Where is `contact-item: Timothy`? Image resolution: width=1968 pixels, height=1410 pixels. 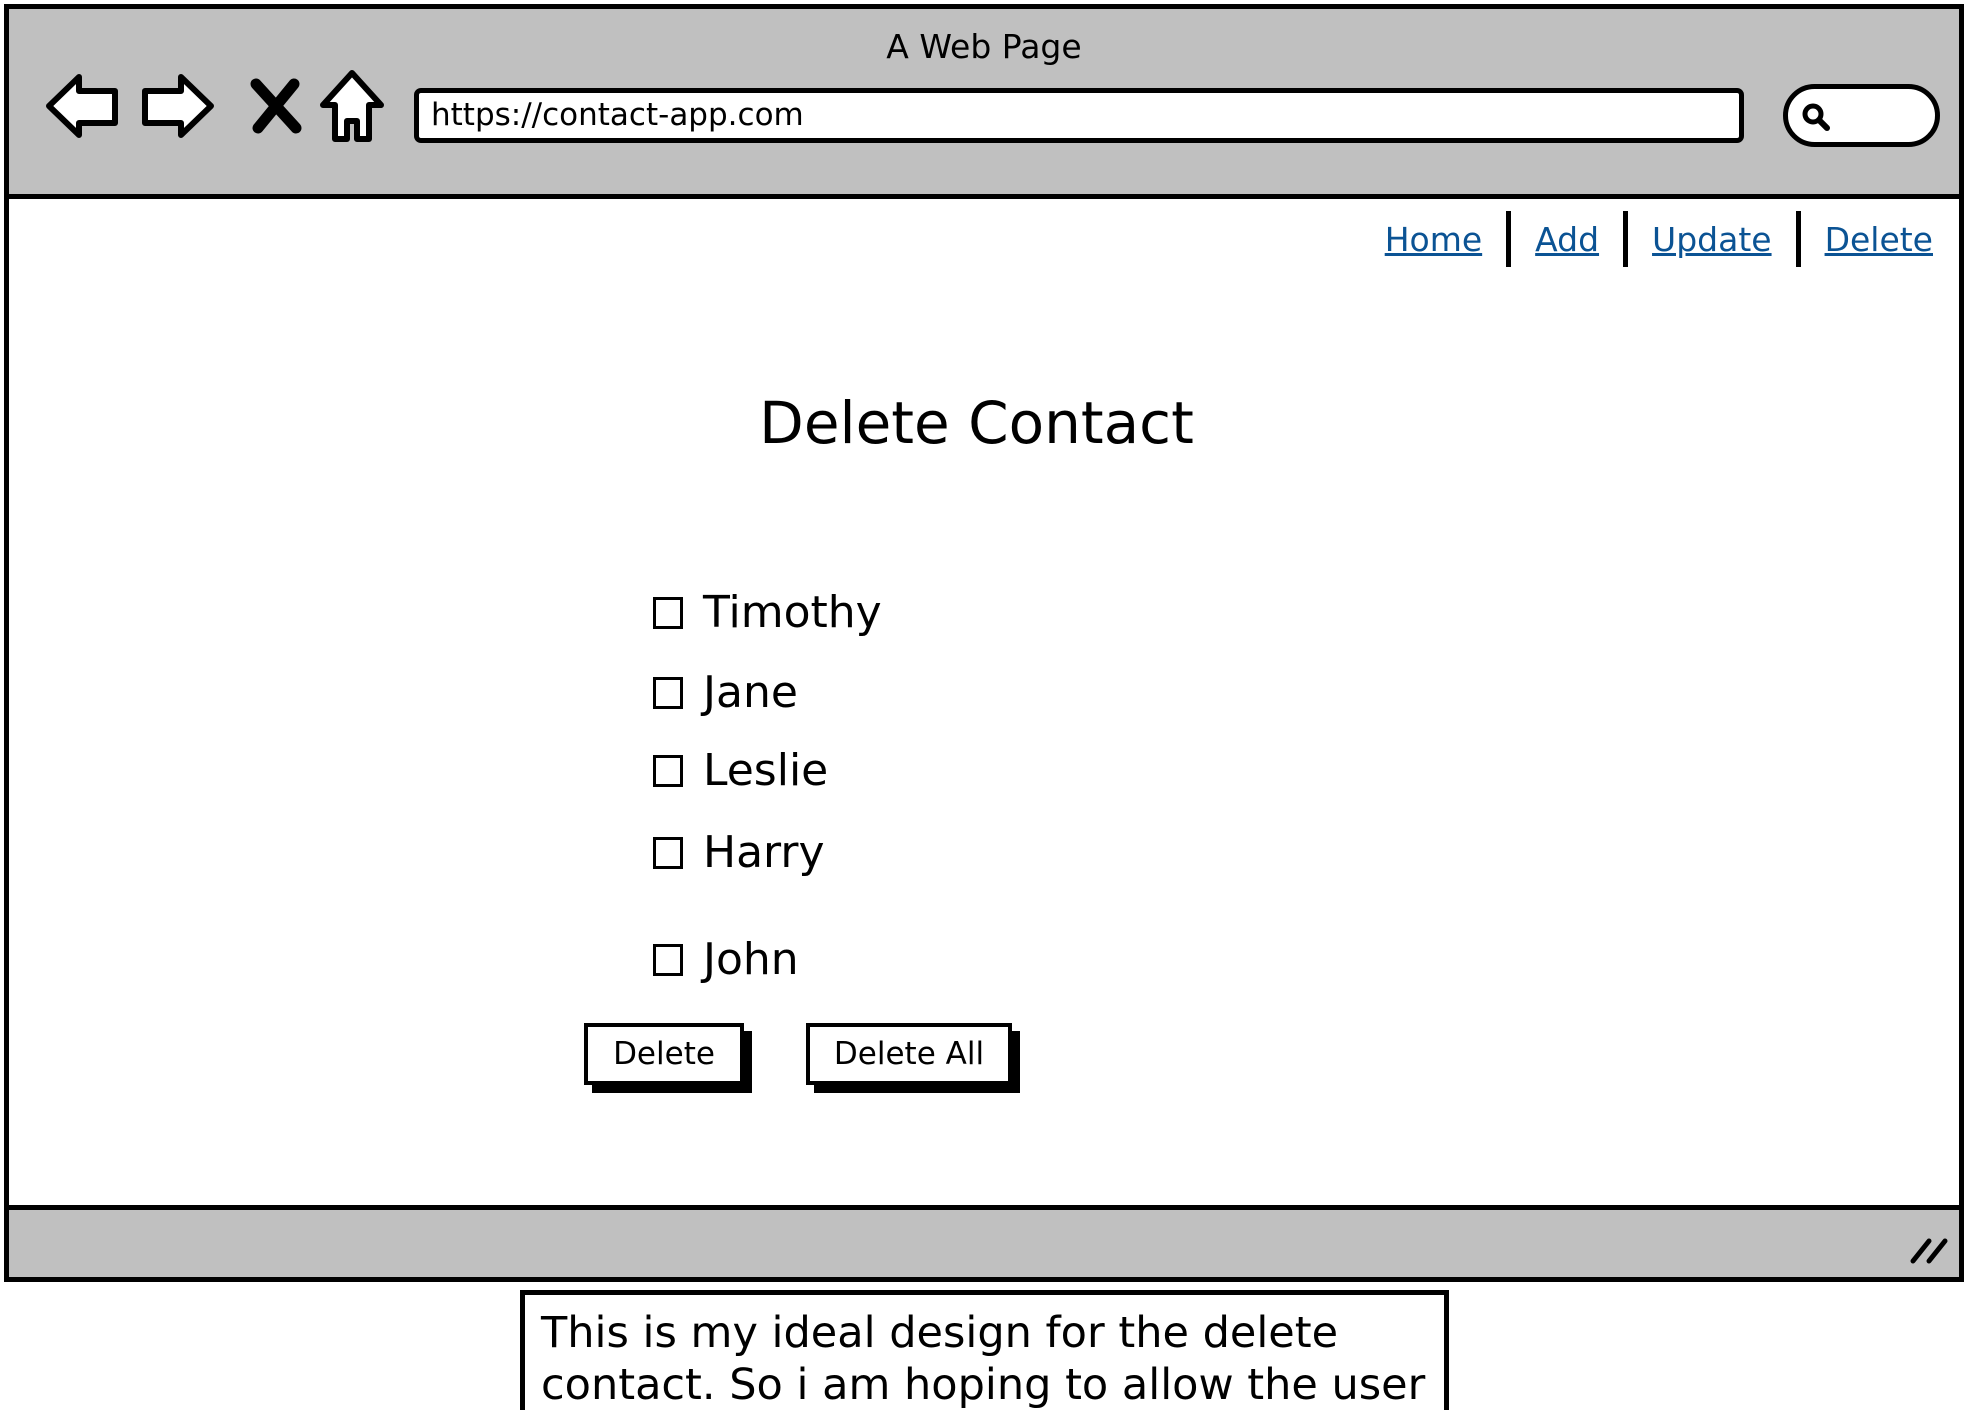
contact-item: Timothy is located at coordinates (767, 612).